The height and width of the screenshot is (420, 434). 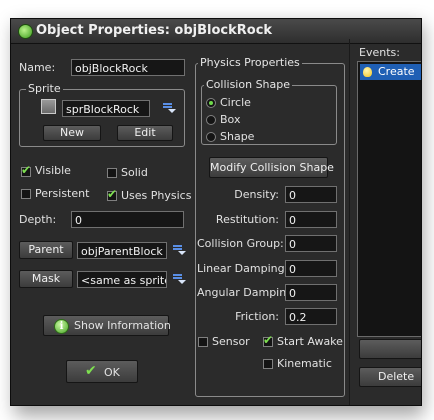 I want to click on edit-sprite-button: Edit, so click(x=145, y=133).